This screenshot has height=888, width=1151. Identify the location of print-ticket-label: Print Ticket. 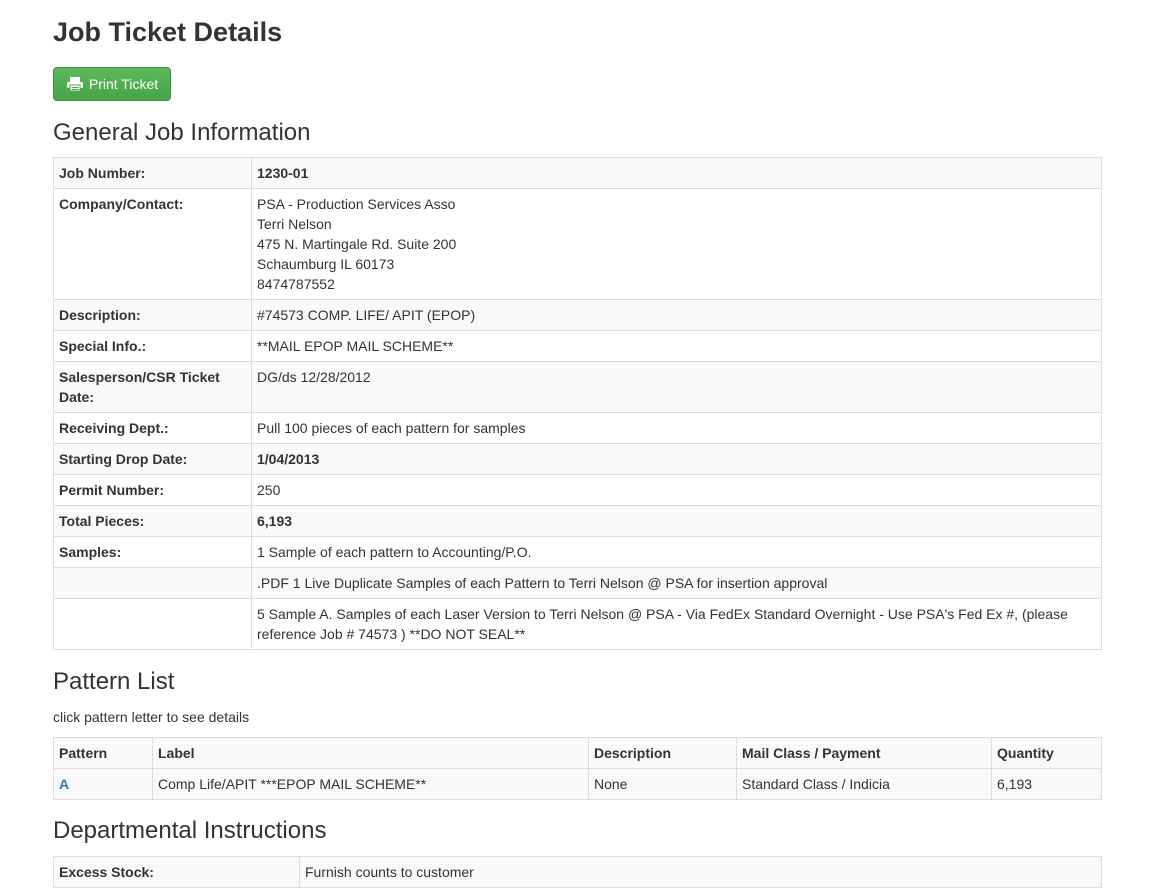
(123, 84).